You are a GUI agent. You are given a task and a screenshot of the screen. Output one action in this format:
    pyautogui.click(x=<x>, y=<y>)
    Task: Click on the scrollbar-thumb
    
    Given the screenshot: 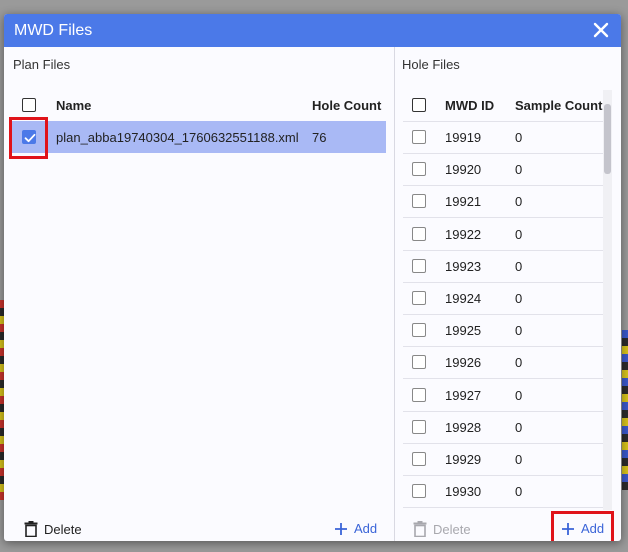 What is the action you would take?
    pyautogui.click(x=607, y=139)
    